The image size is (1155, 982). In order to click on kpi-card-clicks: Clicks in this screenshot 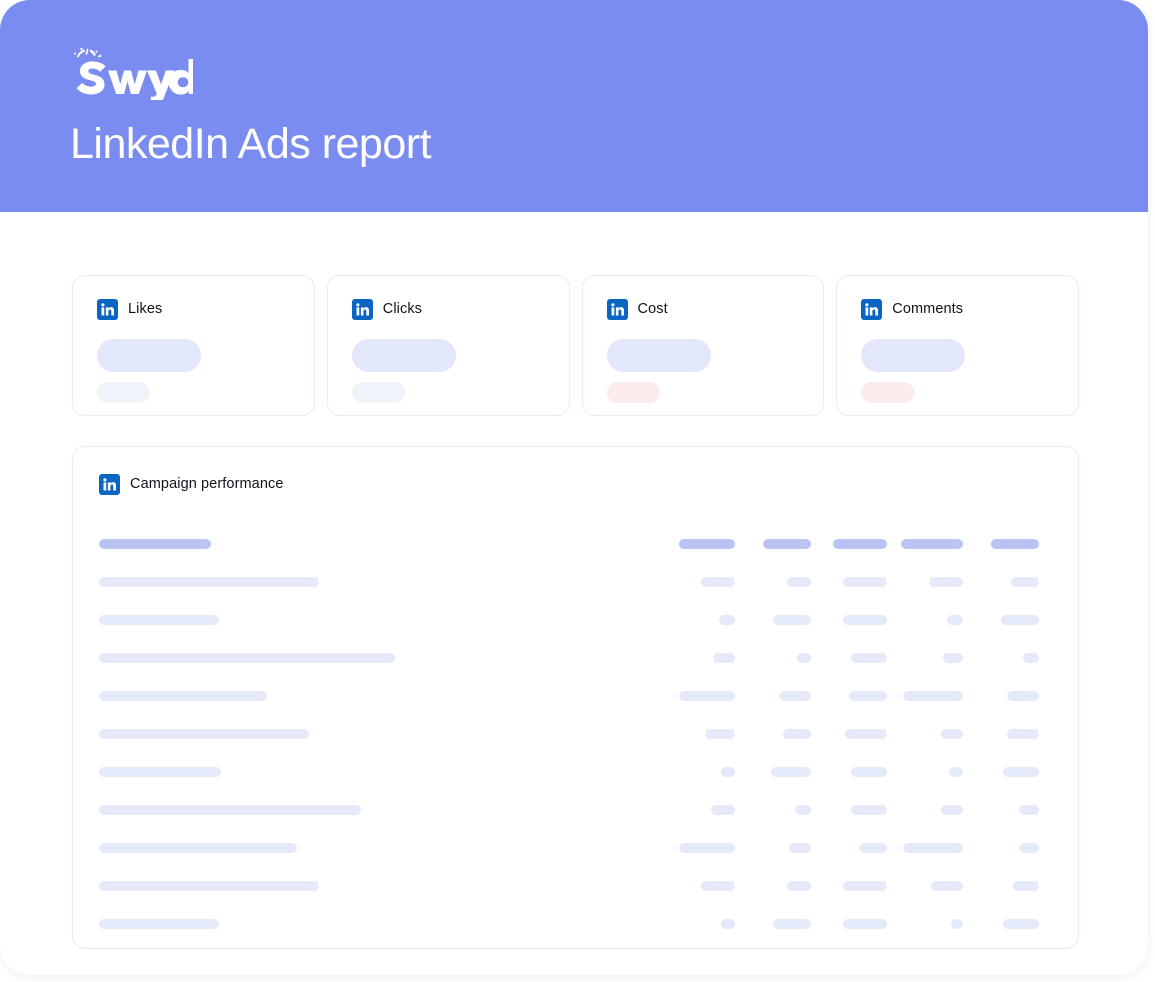, I will do `click(448, 345)`.